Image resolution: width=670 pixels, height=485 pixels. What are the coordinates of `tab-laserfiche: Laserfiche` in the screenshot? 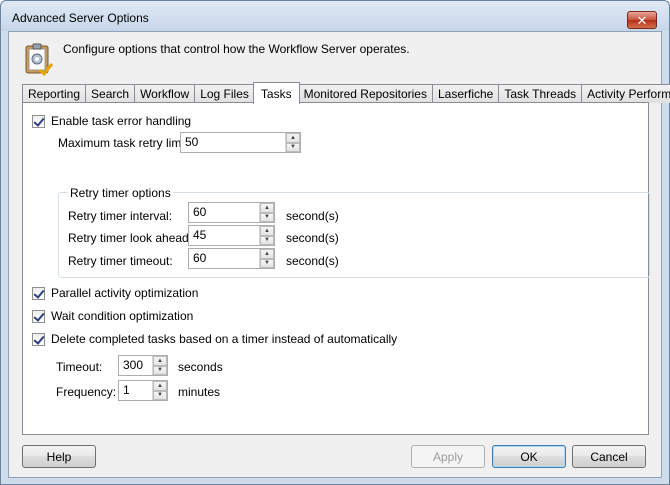 It's located at (465, 93).